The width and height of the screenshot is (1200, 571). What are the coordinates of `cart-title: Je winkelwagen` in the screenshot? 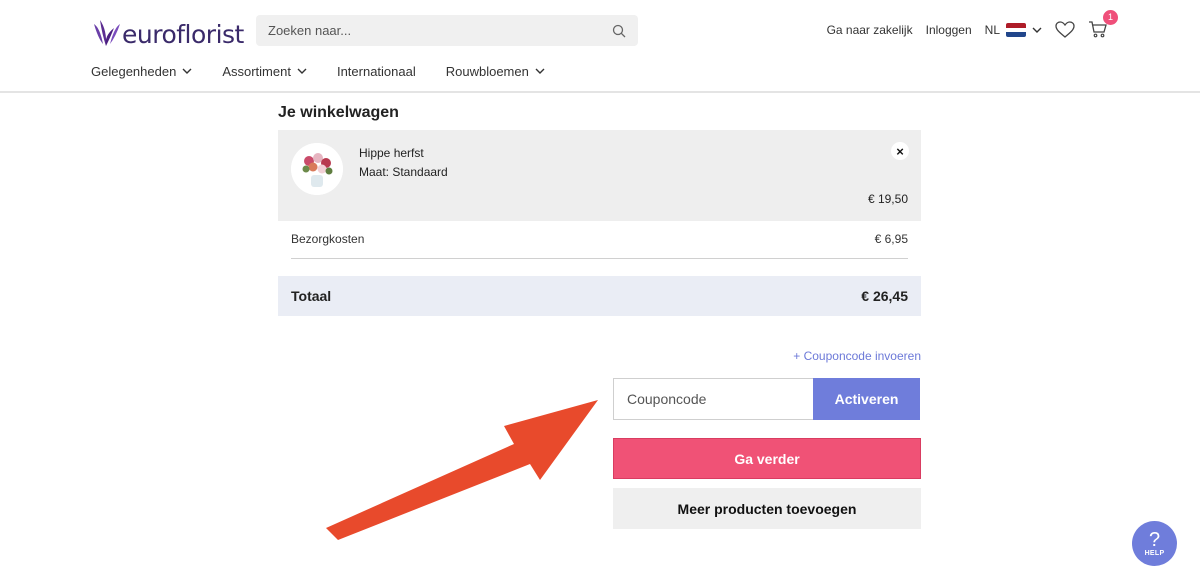 It's located at (338, 112).